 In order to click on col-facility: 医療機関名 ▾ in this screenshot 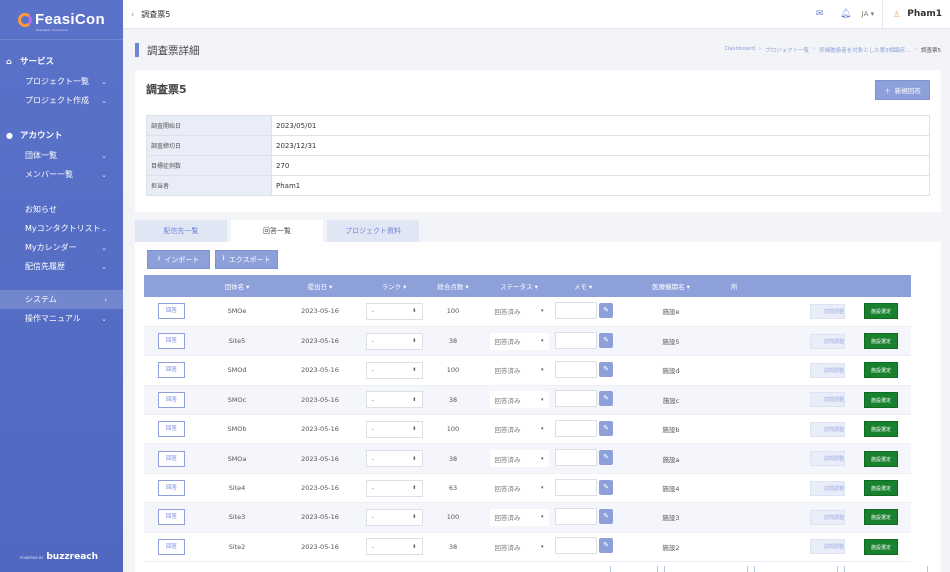, I will do `click(671, 286)`.